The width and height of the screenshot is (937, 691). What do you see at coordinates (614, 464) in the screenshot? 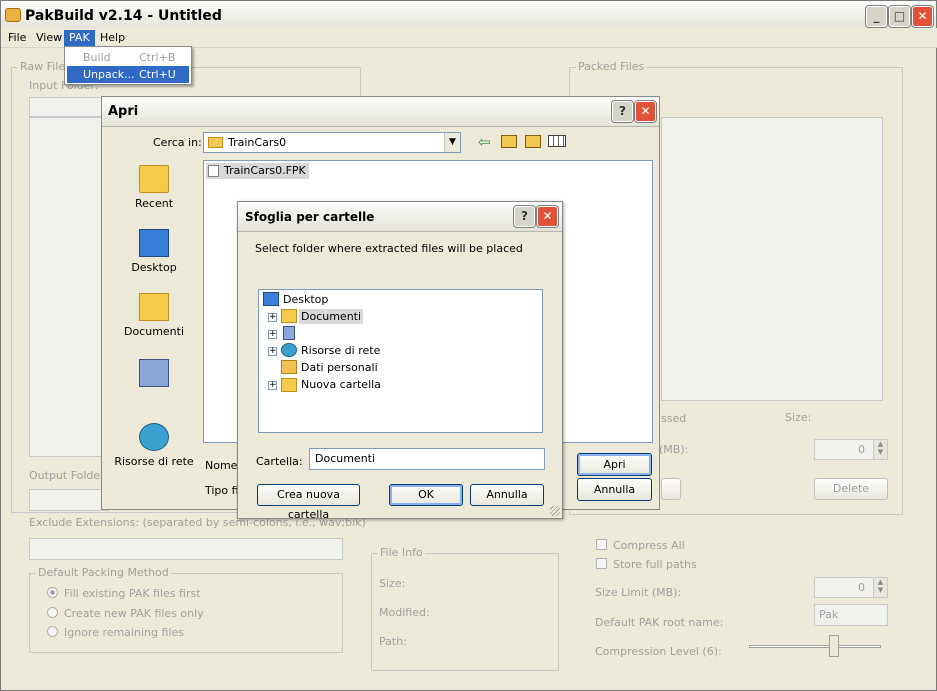
I see `open-button: Apri` at bounding box center [614, 464].